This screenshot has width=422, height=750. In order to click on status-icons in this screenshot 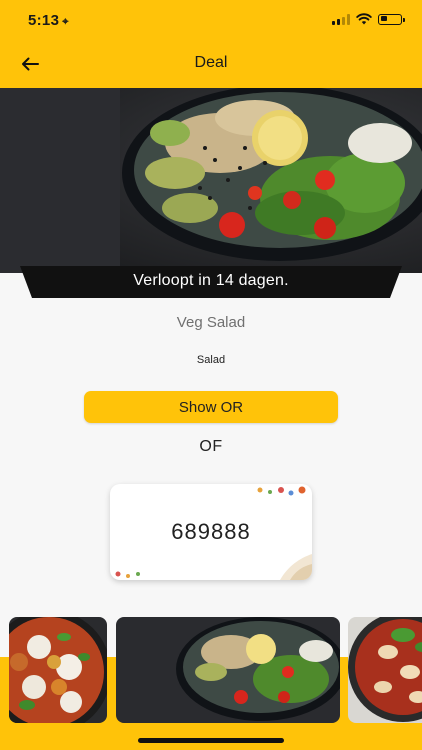, I will do `click(368, 19)`.